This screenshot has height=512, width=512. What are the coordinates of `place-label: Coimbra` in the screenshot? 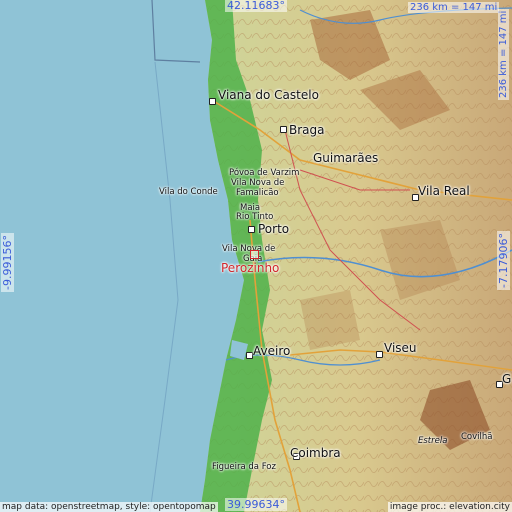 It's located at (315, 453).